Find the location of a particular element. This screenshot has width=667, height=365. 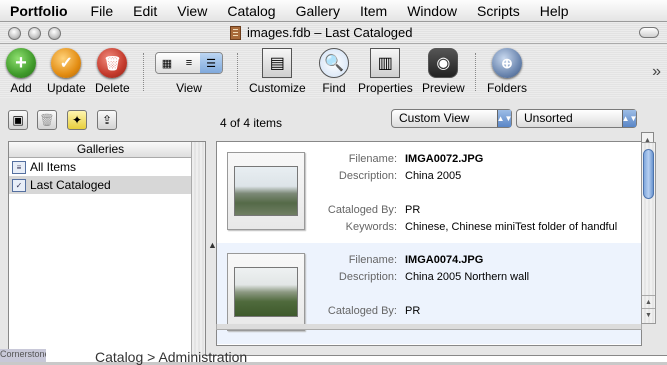

filename-row: Filename: IMGA0072.JPG is located at coordinates (416, 159).